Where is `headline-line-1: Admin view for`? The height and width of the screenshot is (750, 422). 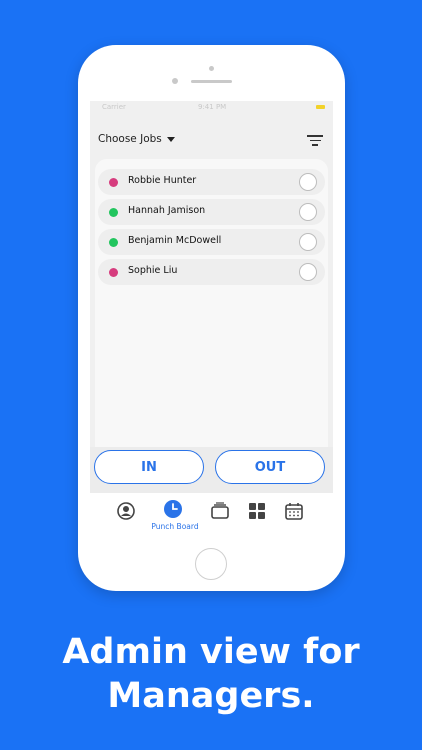 headline-line-1: Admin view for is located at coordinates (211, 652).